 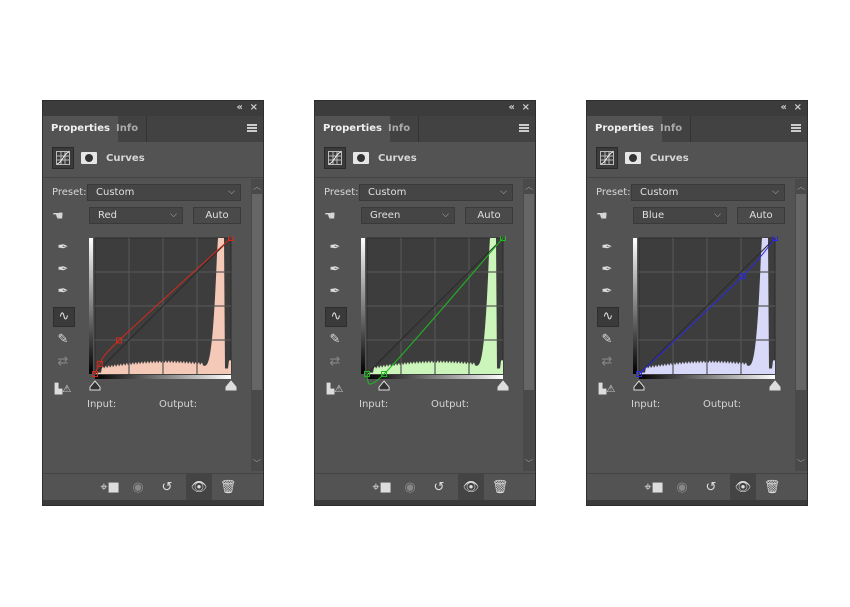 What do you see at coordinates (680, 215) in the screenshot?
I see `channel-dropdown: Blue ⌵` at bounding box center [680, 215].